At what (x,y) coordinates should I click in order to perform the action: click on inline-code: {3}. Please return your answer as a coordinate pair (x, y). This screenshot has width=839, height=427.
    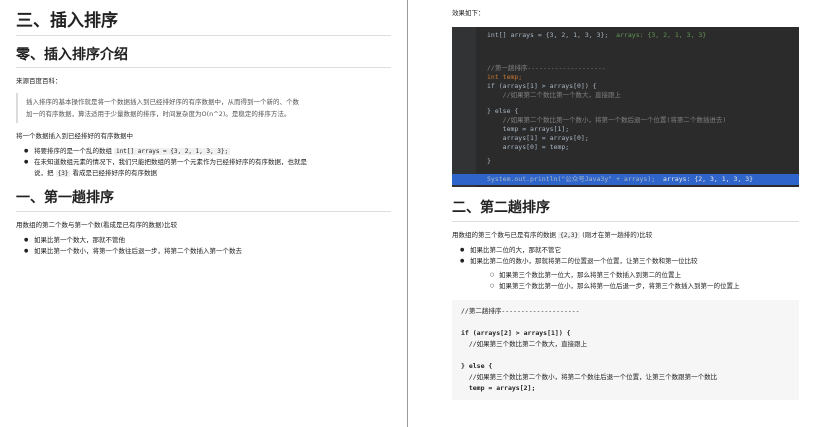
    Looking at the image, I should click on (63, 173).